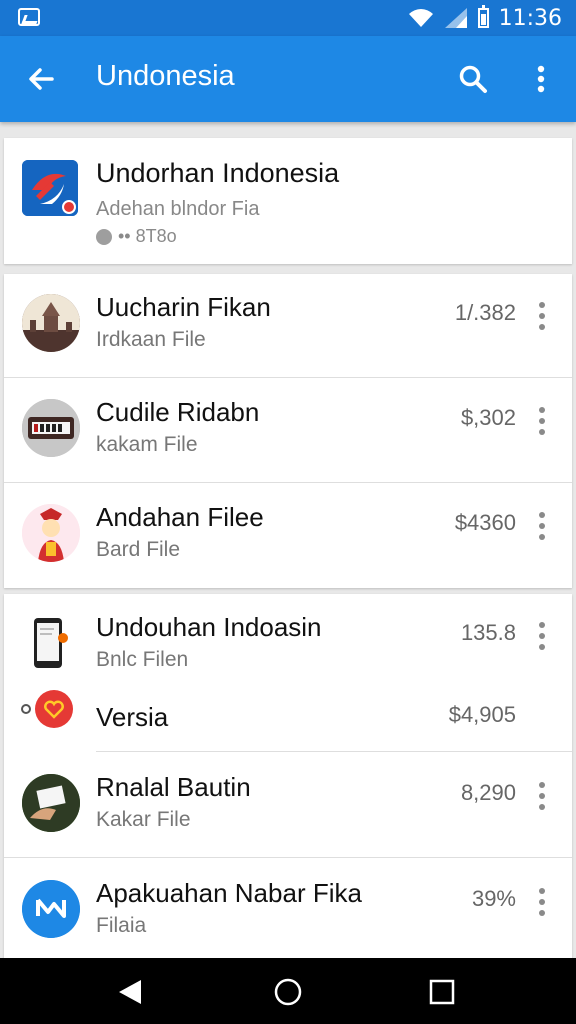  Describe the element at coordinates (51, 533) in the screenshot. I see `dancer-avatar` at that location.